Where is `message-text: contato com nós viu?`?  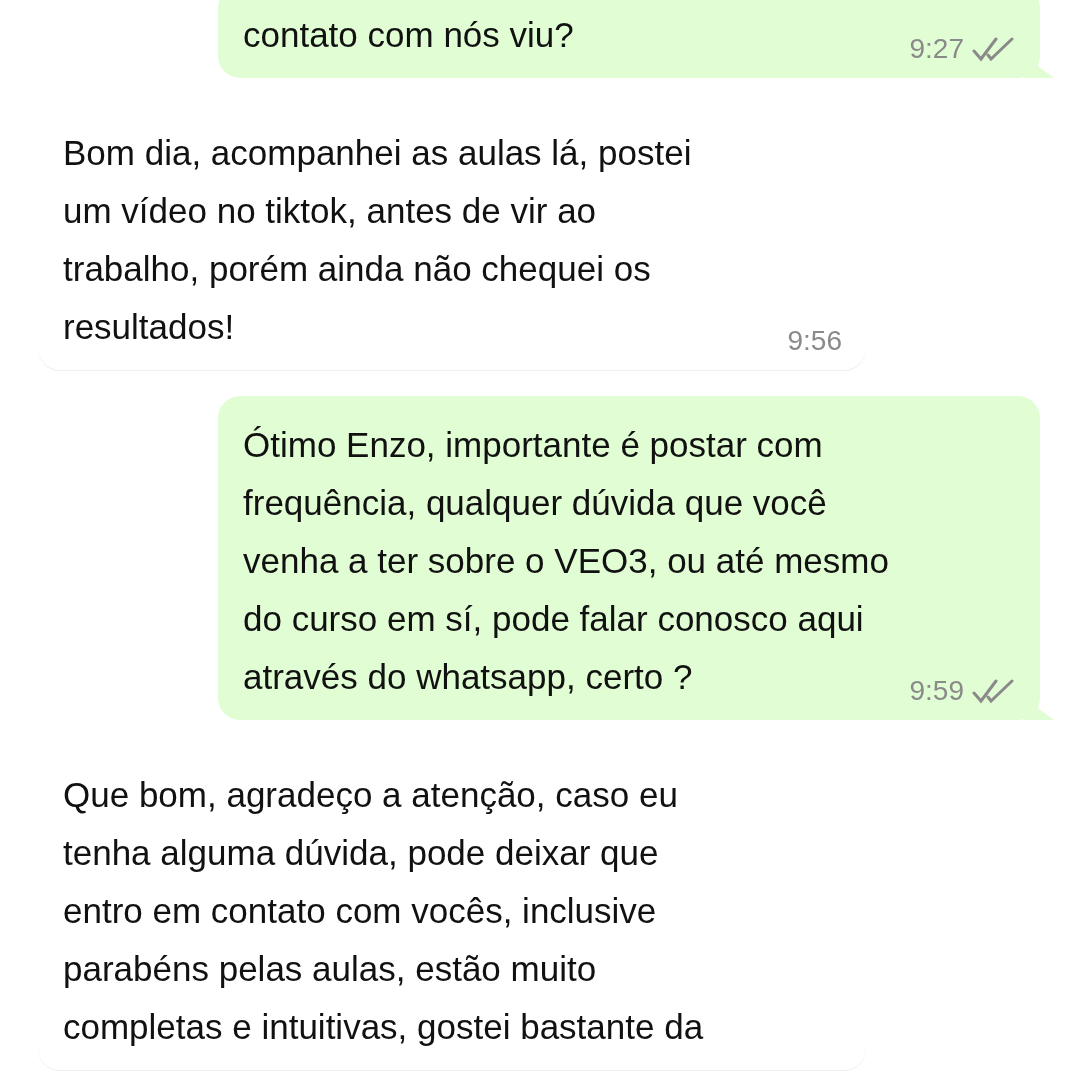
message-text: contato com nós viu? is located at coordinates (408, 35).